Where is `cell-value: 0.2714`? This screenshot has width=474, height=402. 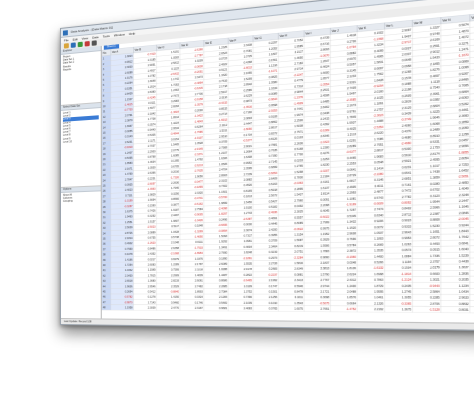
cell-value: 0.2714 is located at coordinates (223, 115).